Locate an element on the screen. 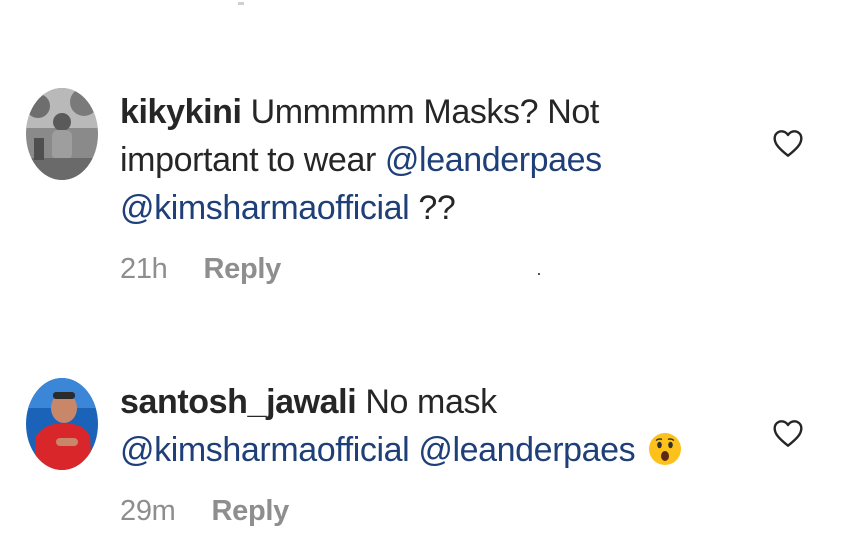 This screenshot has width=850, height=550. comment-body: No mask is located at coordinates (431, 402).